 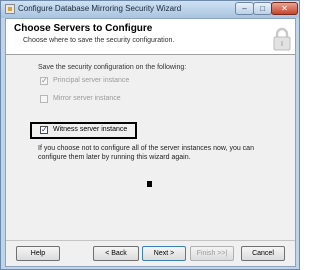 I want to click on page-title: Choose Servers to Configure, so click(x=83, y=28).